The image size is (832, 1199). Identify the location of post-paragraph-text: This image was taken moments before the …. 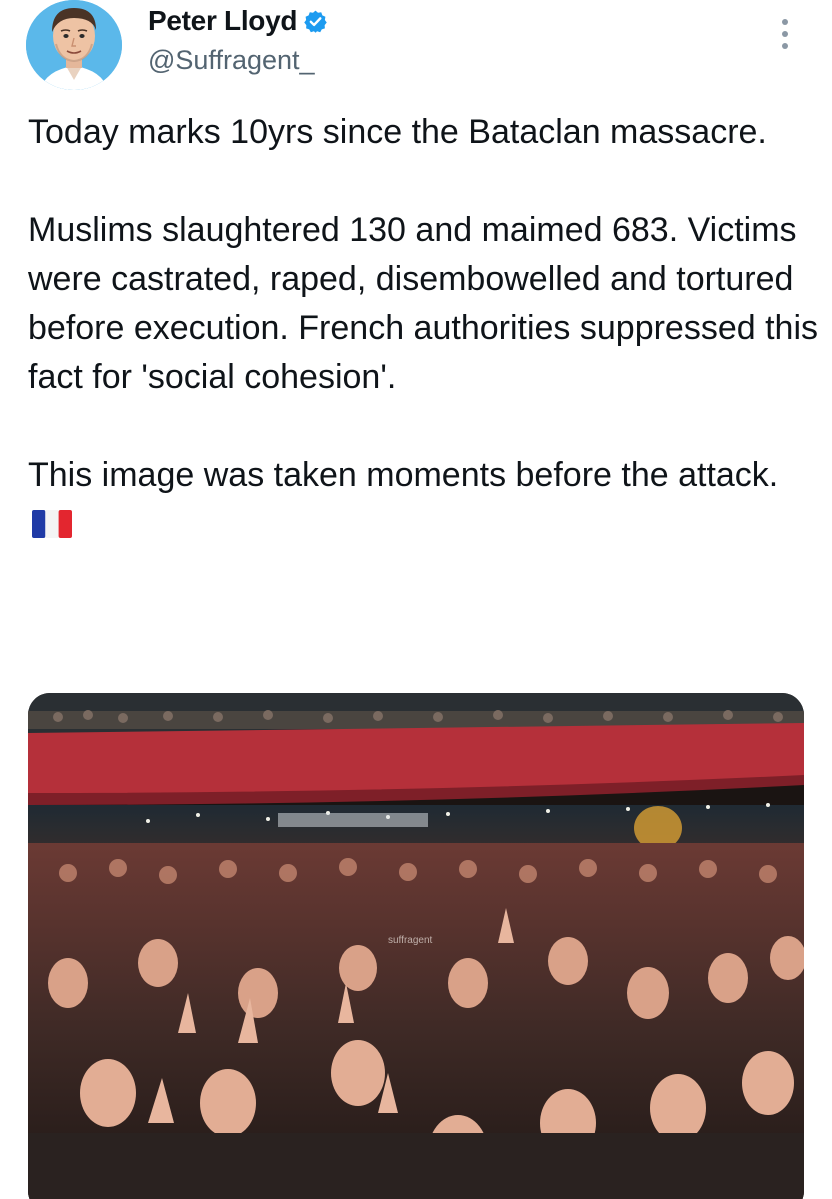
(403, 475).